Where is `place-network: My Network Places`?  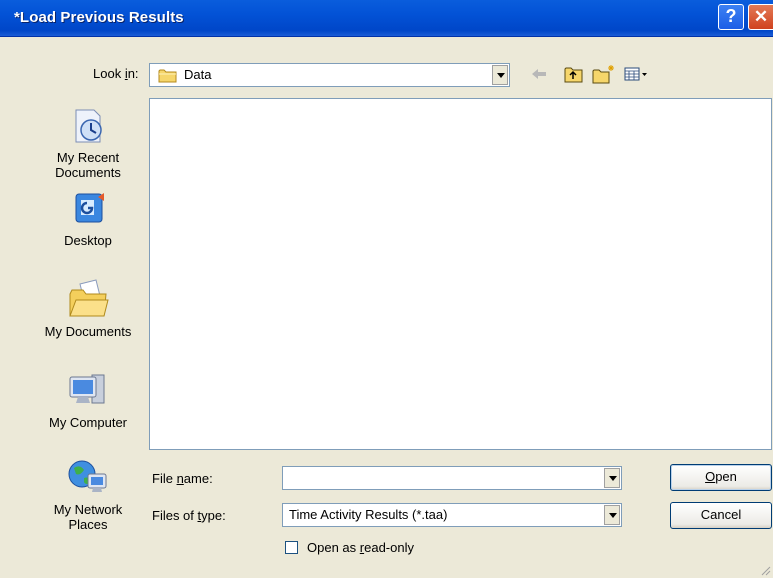
place-network: My Network Places is located at coordinates (88, 495).